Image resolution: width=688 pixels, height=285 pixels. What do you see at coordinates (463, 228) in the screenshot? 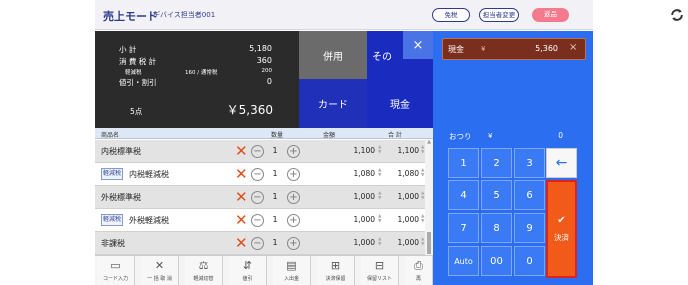
I see `key-7: 7` at bounding box center [463, 228].